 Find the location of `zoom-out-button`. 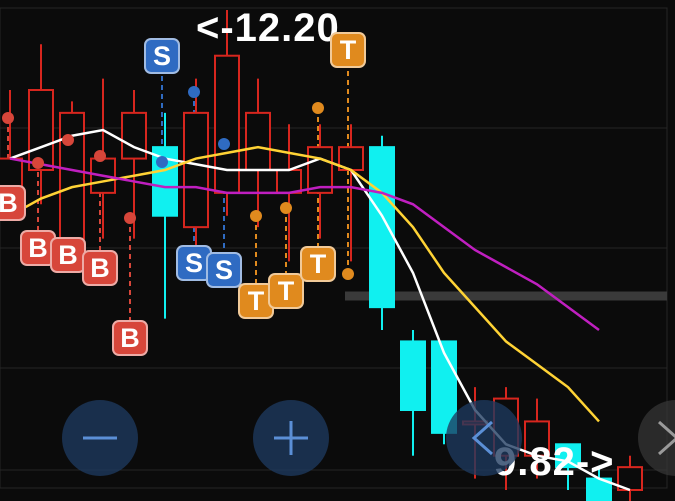

zoom-out-button is located at coordinates (100, 438).